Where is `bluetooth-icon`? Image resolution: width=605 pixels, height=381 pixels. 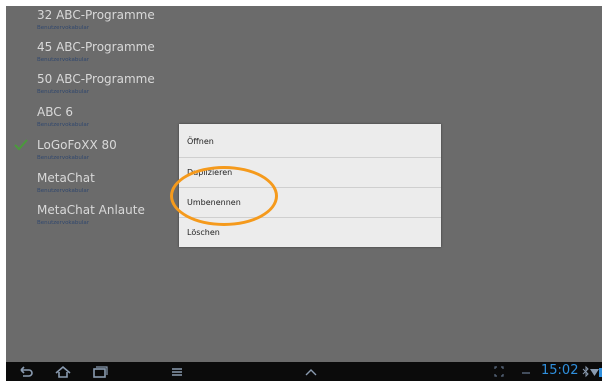 bluetooth-icon is located at coordinates (585, 371).